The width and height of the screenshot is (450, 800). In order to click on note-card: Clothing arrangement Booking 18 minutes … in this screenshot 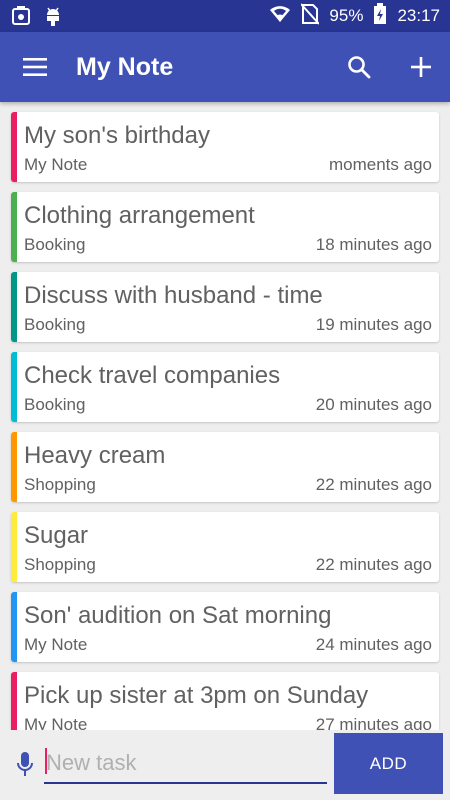, I will do `click(225, 227)`.